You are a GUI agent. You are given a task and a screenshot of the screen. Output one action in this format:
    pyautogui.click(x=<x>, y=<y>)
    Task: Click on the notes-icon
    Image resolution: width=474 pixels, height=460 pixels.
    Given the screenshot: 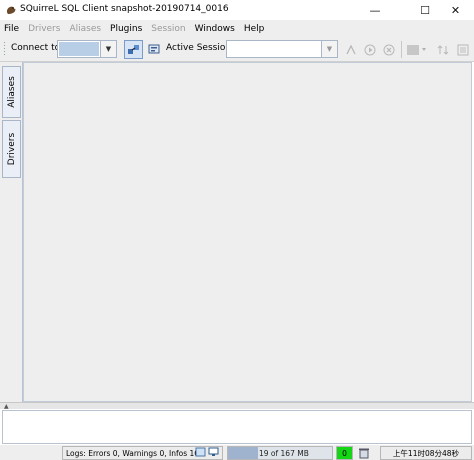 What is the action you would take?
    pyautogui.click(x=200, y=452)
    